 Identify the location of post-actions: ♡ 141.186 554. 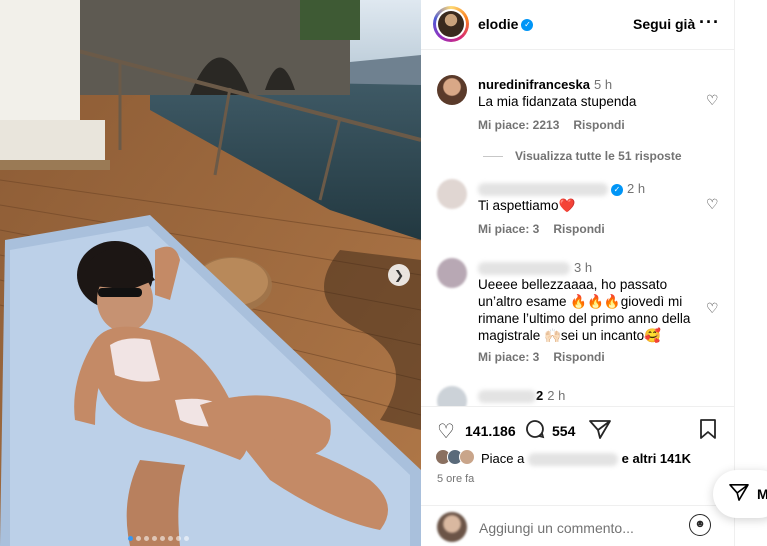
(578, 429).